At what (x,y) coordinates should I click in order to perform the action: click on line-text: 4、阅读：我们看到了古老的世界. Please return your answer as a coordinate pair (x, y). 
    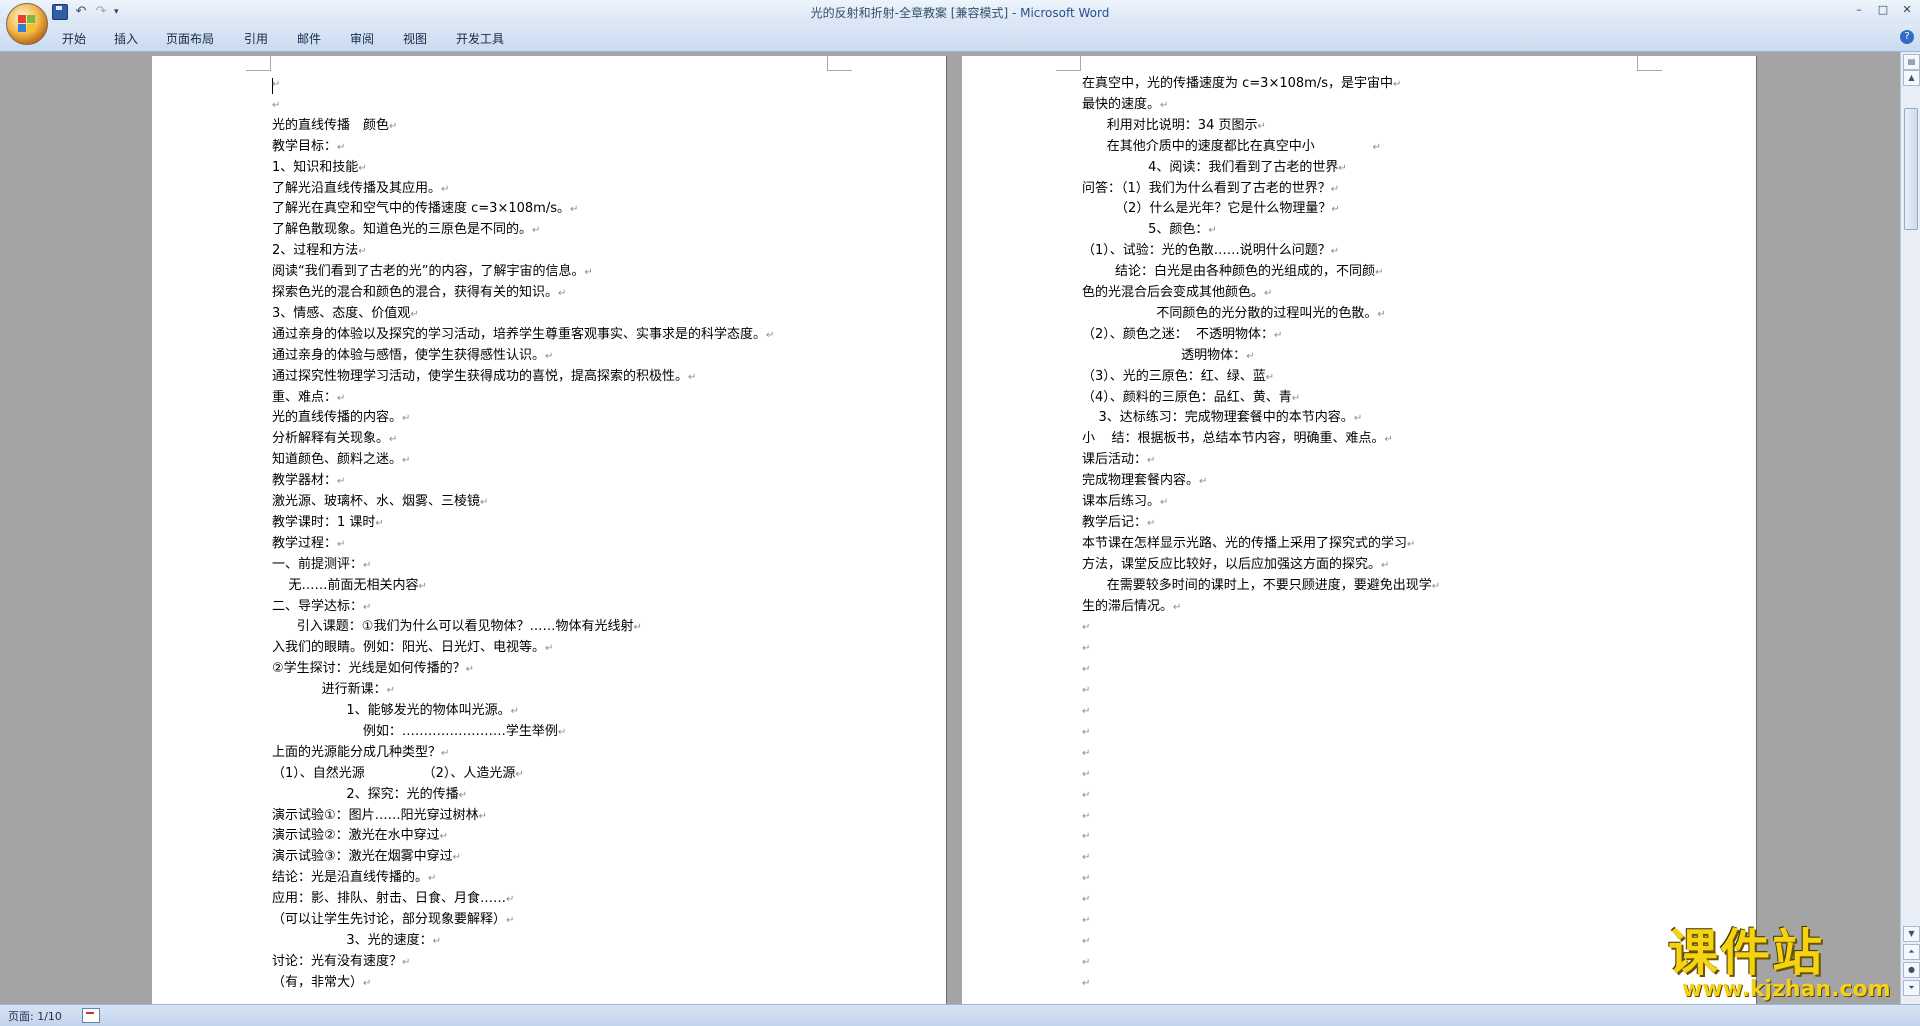
    Looking at the image, I should click on (1210, 167).